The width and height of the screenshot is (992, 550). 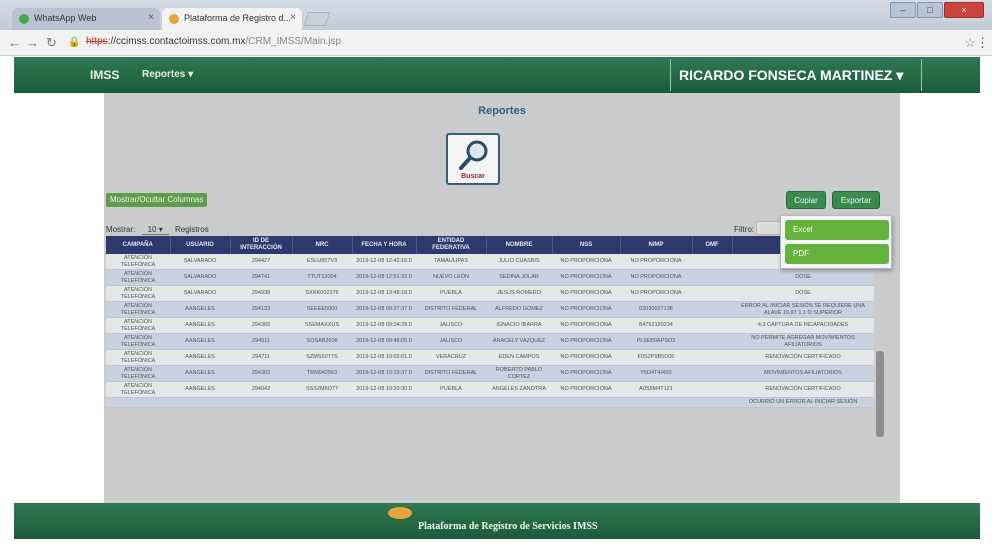 I want to click on export-pdf-option: PDF, so click(x=837, y=254).